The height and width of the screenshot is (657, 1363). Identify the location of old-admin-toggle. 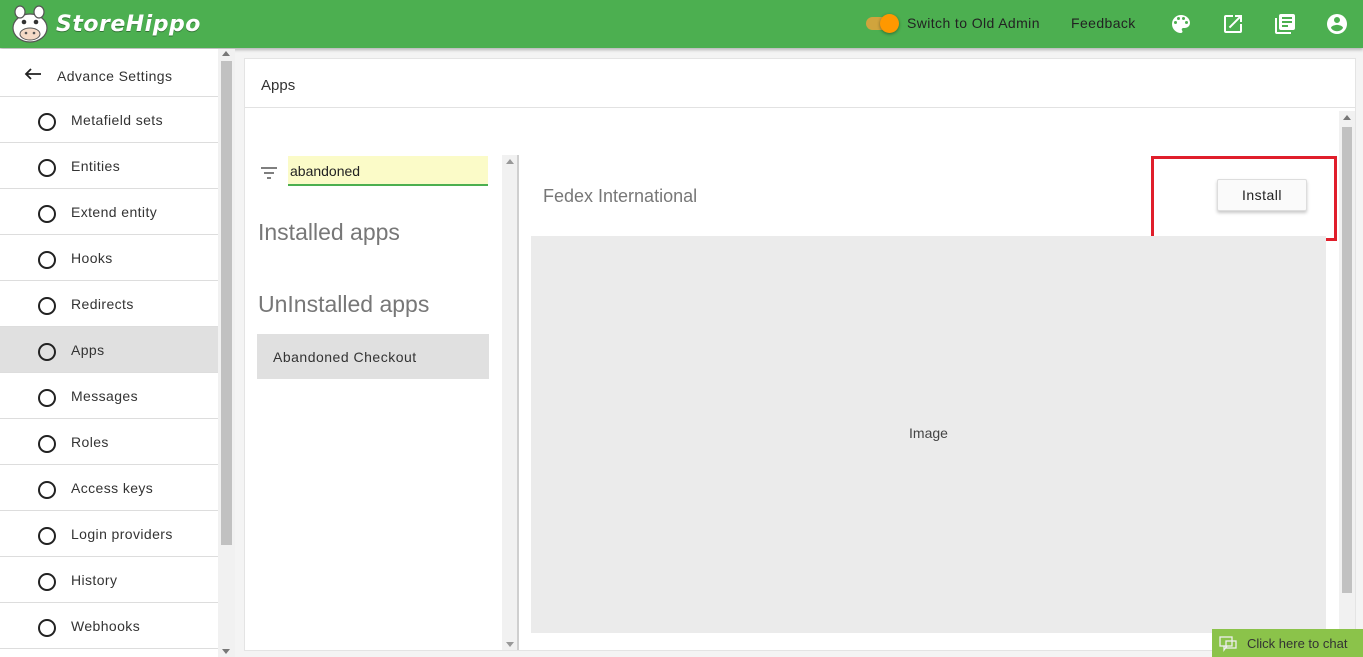
(882, 23).